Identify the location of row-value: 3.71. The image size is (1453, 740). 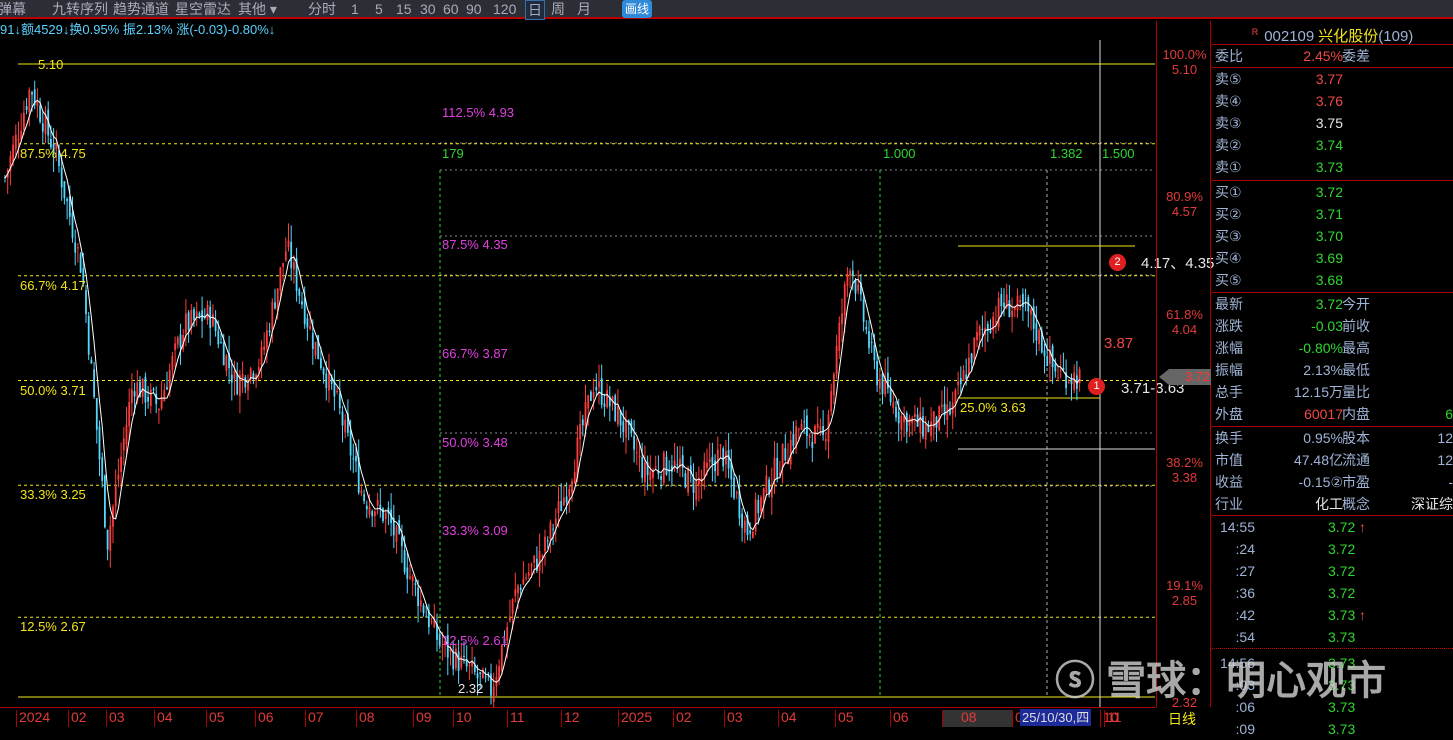
(1329, 214).